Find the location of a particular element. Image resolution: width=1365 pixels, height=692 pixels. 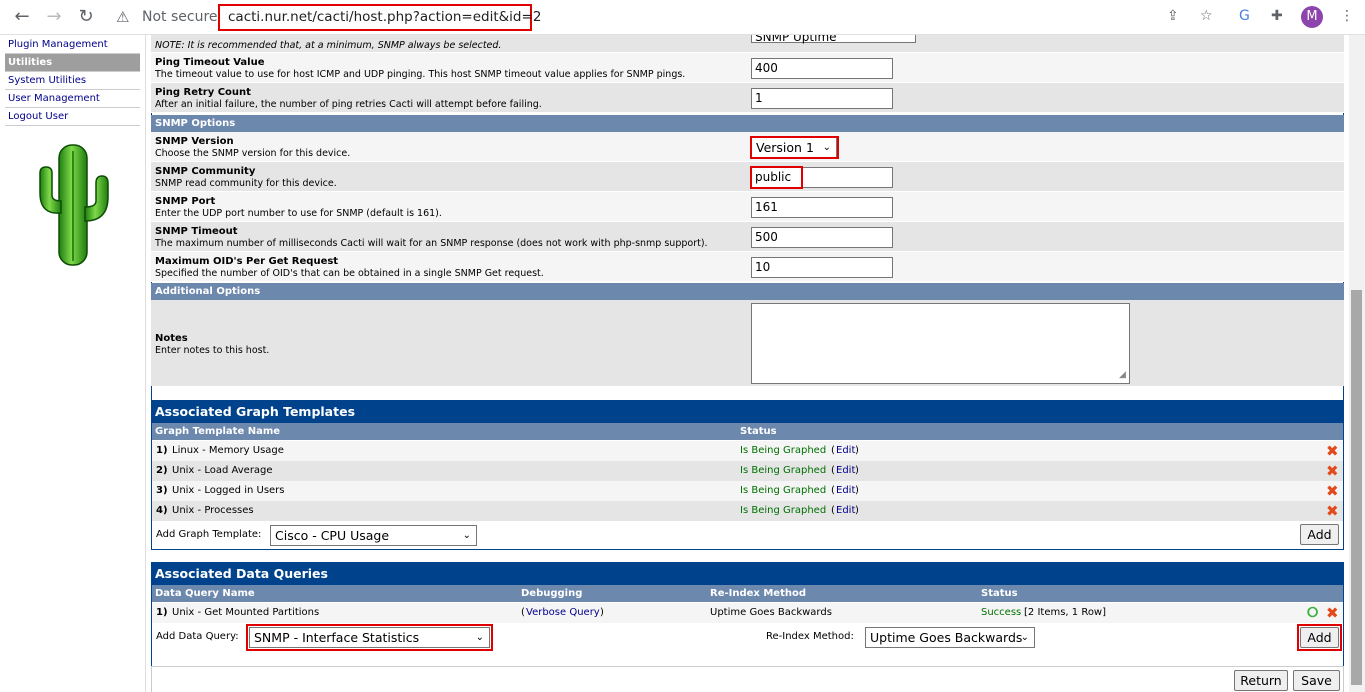

field-description: Enter notes to this host. is located at coordinates (212, 350).